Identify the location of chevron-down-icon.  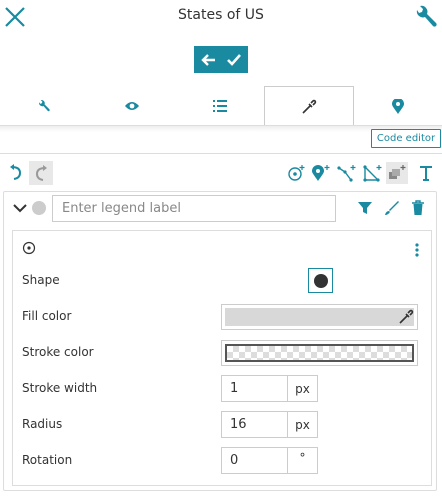
(20, 208).